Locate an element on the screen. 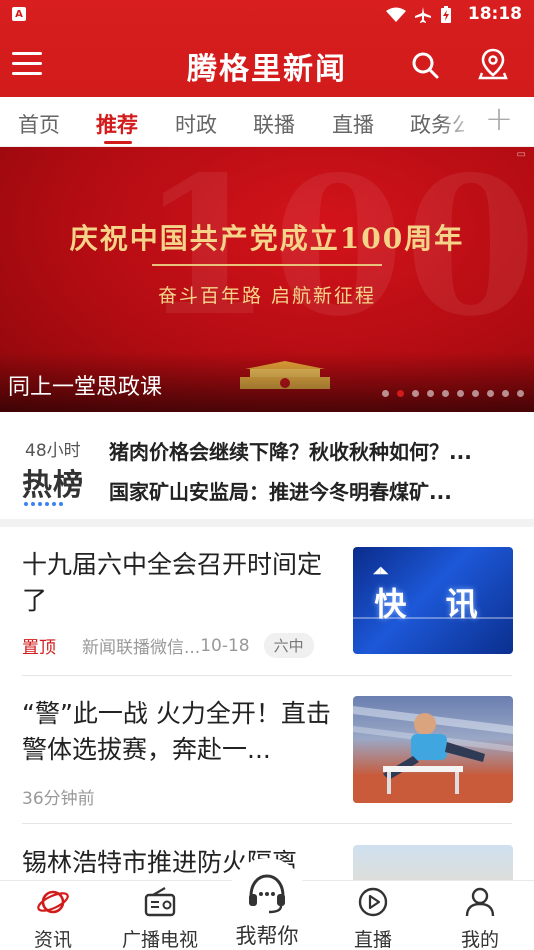 This screenshot has height=950, width=534. add-channel-icon: + is located at coordinates (499, 121).